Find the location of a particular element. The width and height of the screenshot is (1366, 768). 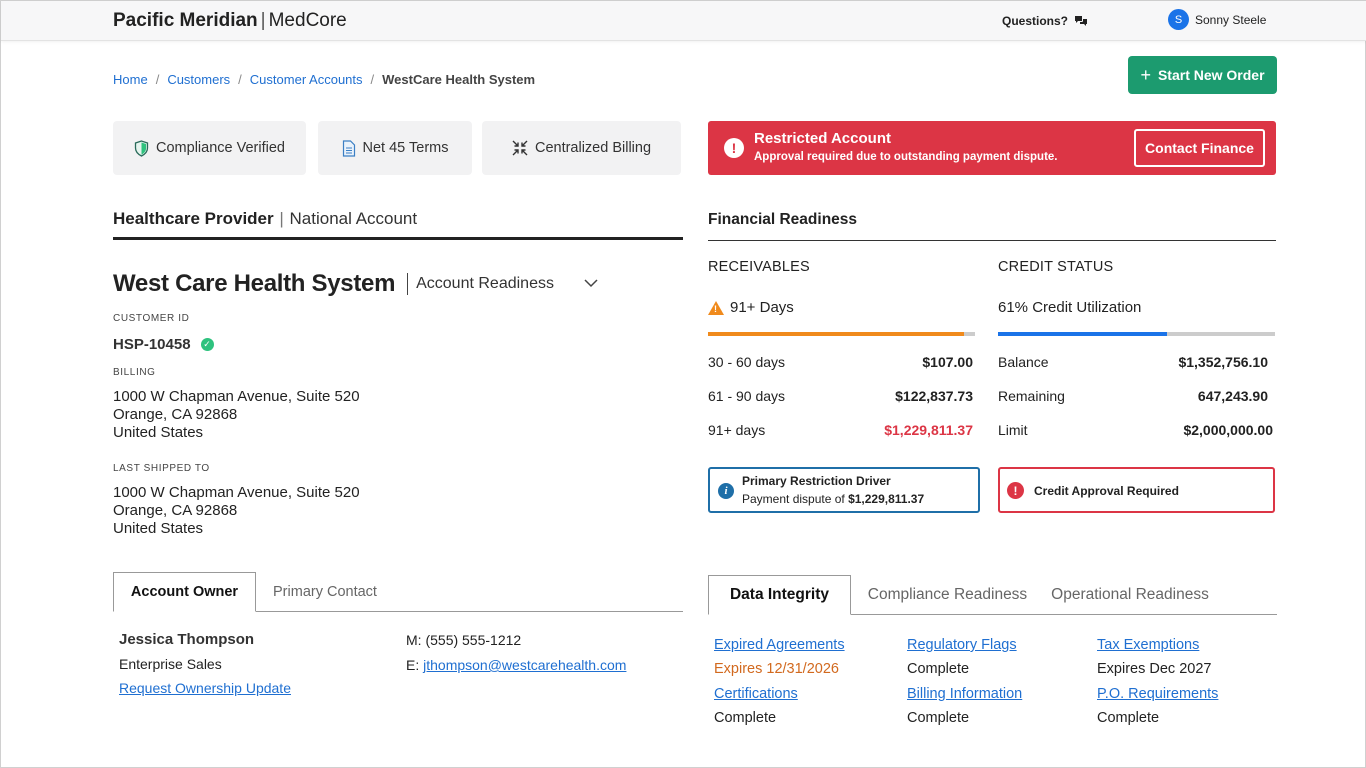

warning-icon: ! is located at coordinates (716, 307).